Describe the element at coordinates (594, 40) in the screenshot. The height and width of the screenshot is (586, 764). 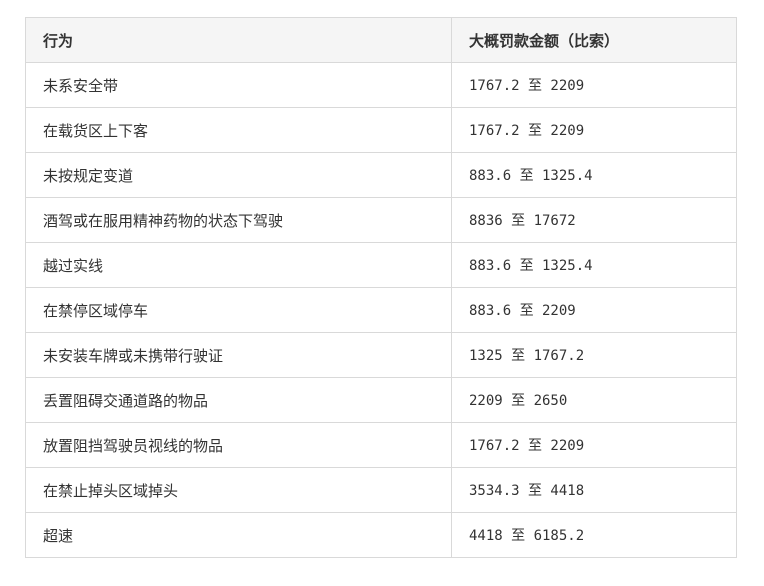
I see `header-fine-amount: 大概罚款金额（比索）` at that location.